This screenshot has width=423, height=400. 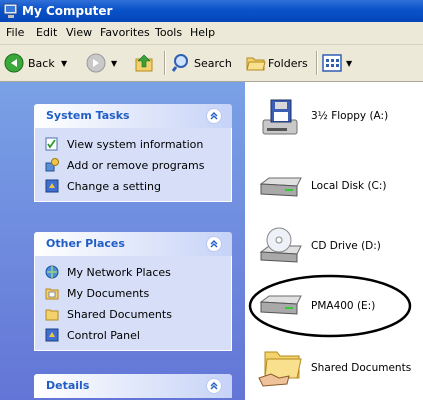 What do you see at coordinates (125, 32) in the screenshot?
I see `menu-favorites: Favorites` at bounding box center [125, 32].